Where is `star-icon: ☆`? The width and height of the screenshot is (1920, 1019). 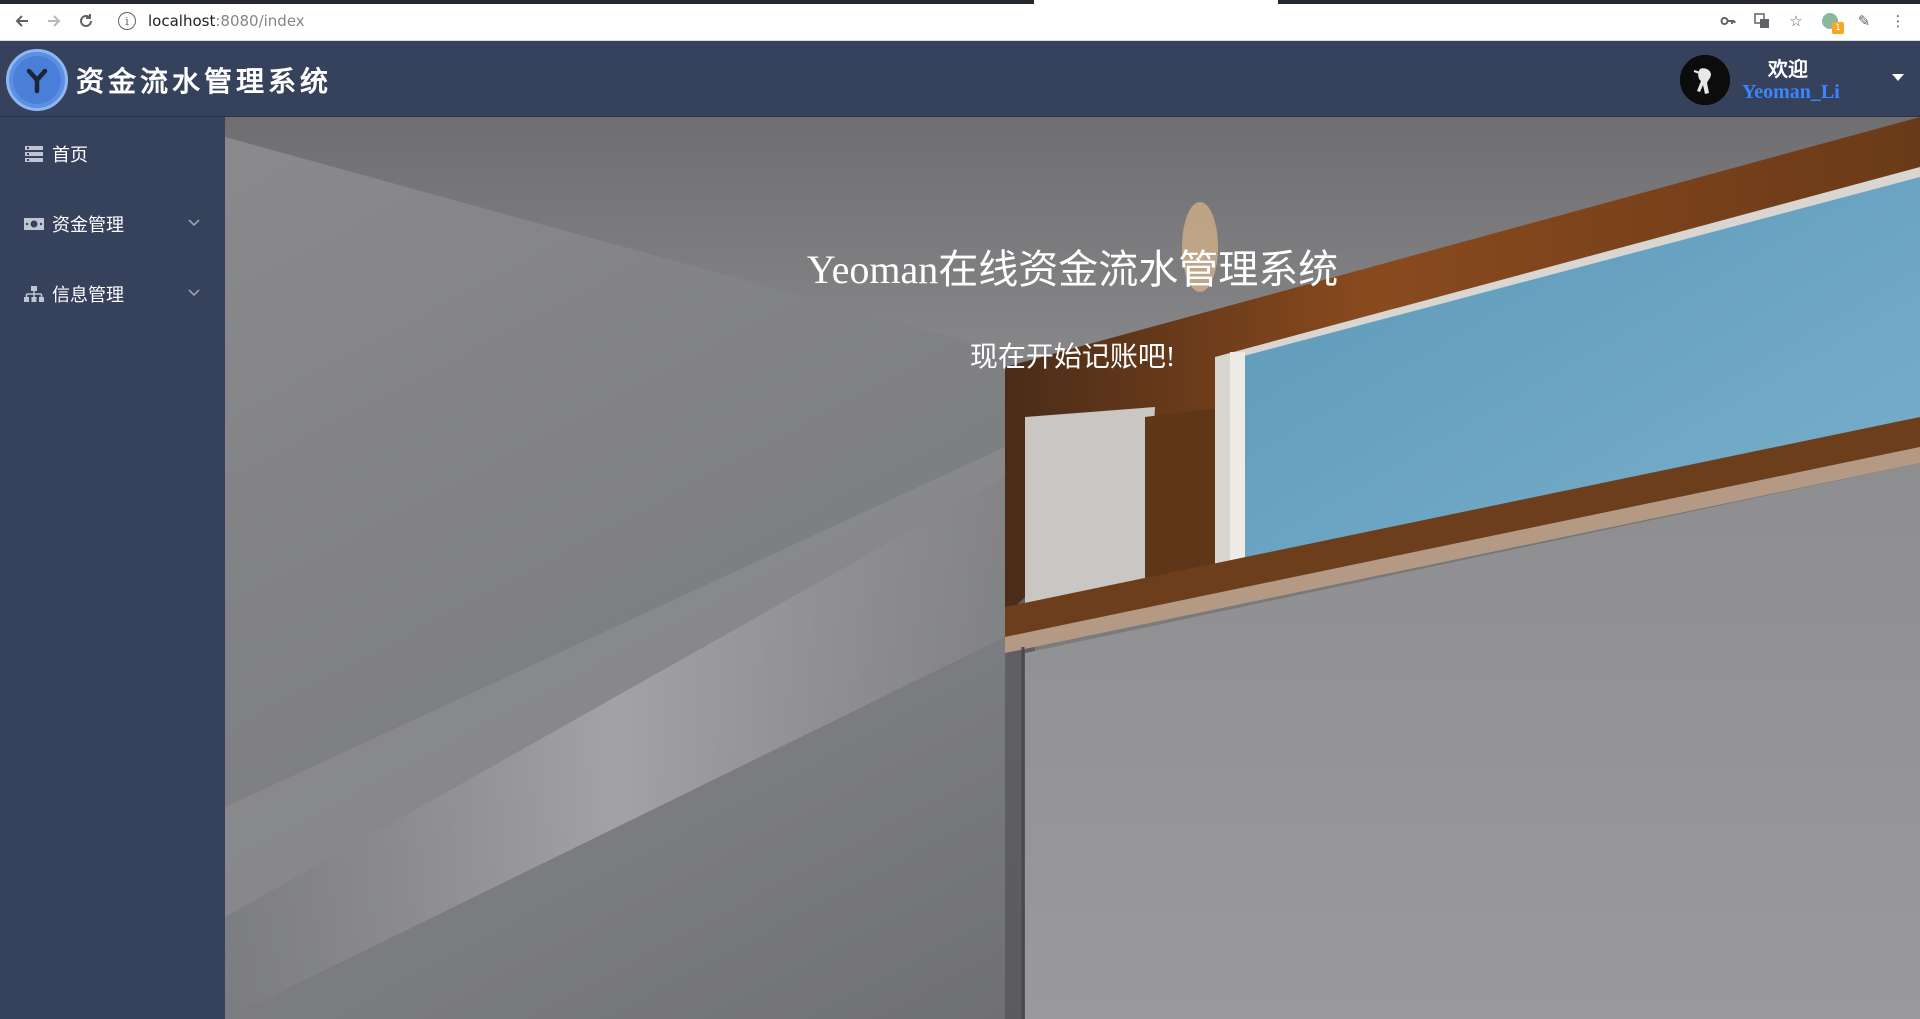 star-icon: ☆ is located at coordinates (1796, 21).